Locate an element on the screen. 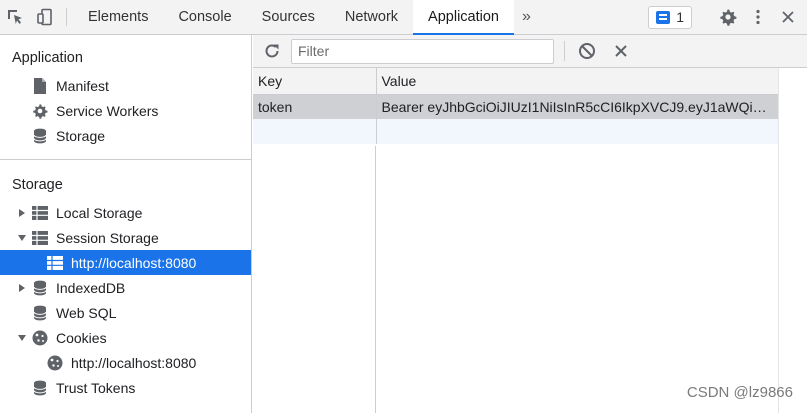  settings-gear-icon is located at coordinates (728, 17).